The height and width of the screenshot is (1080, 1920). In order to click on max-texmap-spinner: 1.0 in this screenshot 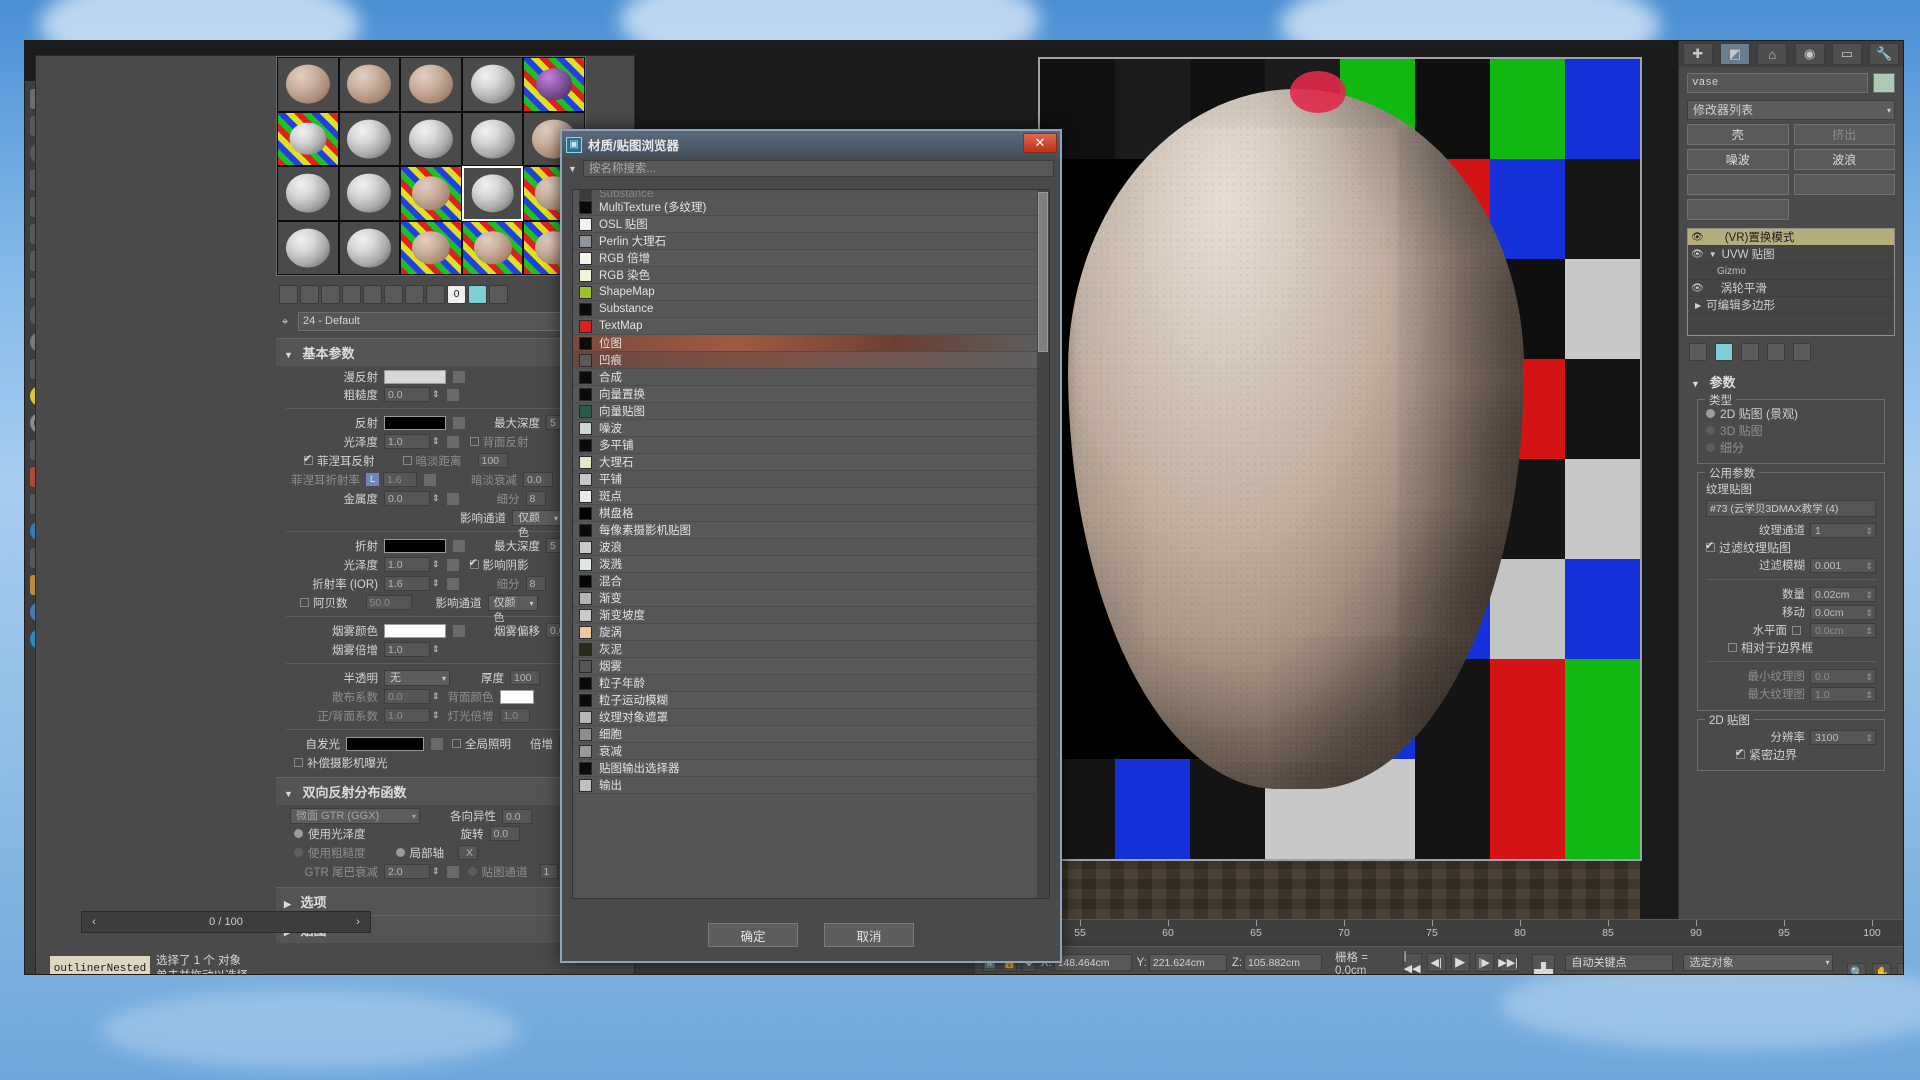, I will do `click(1843, 694)`.